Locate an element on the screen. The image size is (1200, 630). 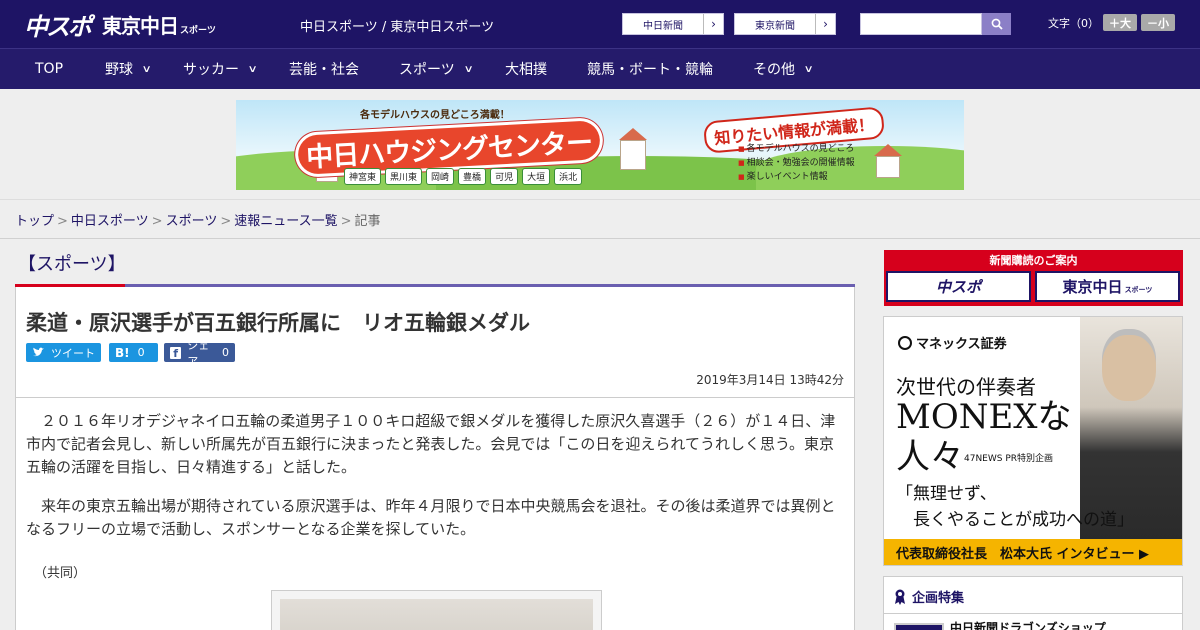
tweet-button: ツイート is located at coordinates (63, 352).